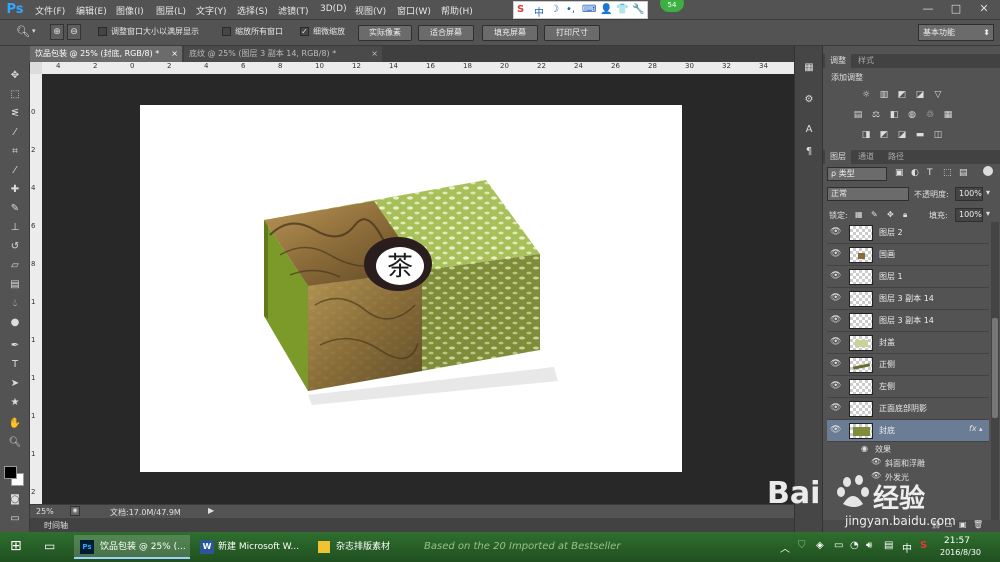 This screenshot has width=1000, height=562. I want to click on timeline-label: 时间轴, so click(56, 525).